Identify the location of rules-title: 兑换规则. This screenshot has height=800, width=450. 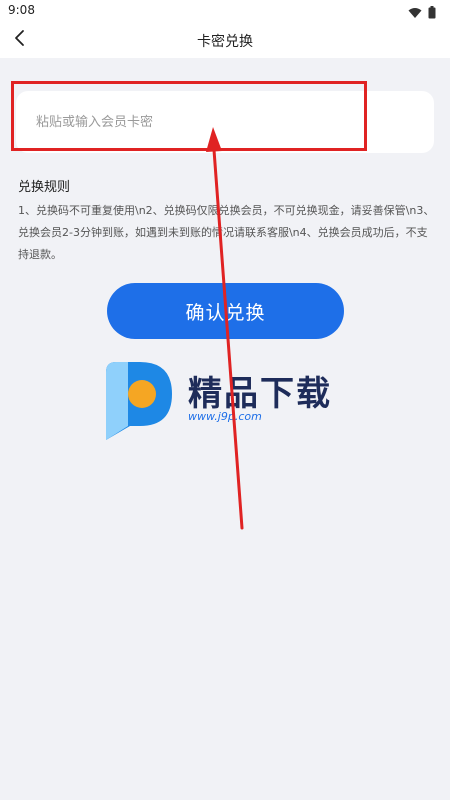
(44, 187).